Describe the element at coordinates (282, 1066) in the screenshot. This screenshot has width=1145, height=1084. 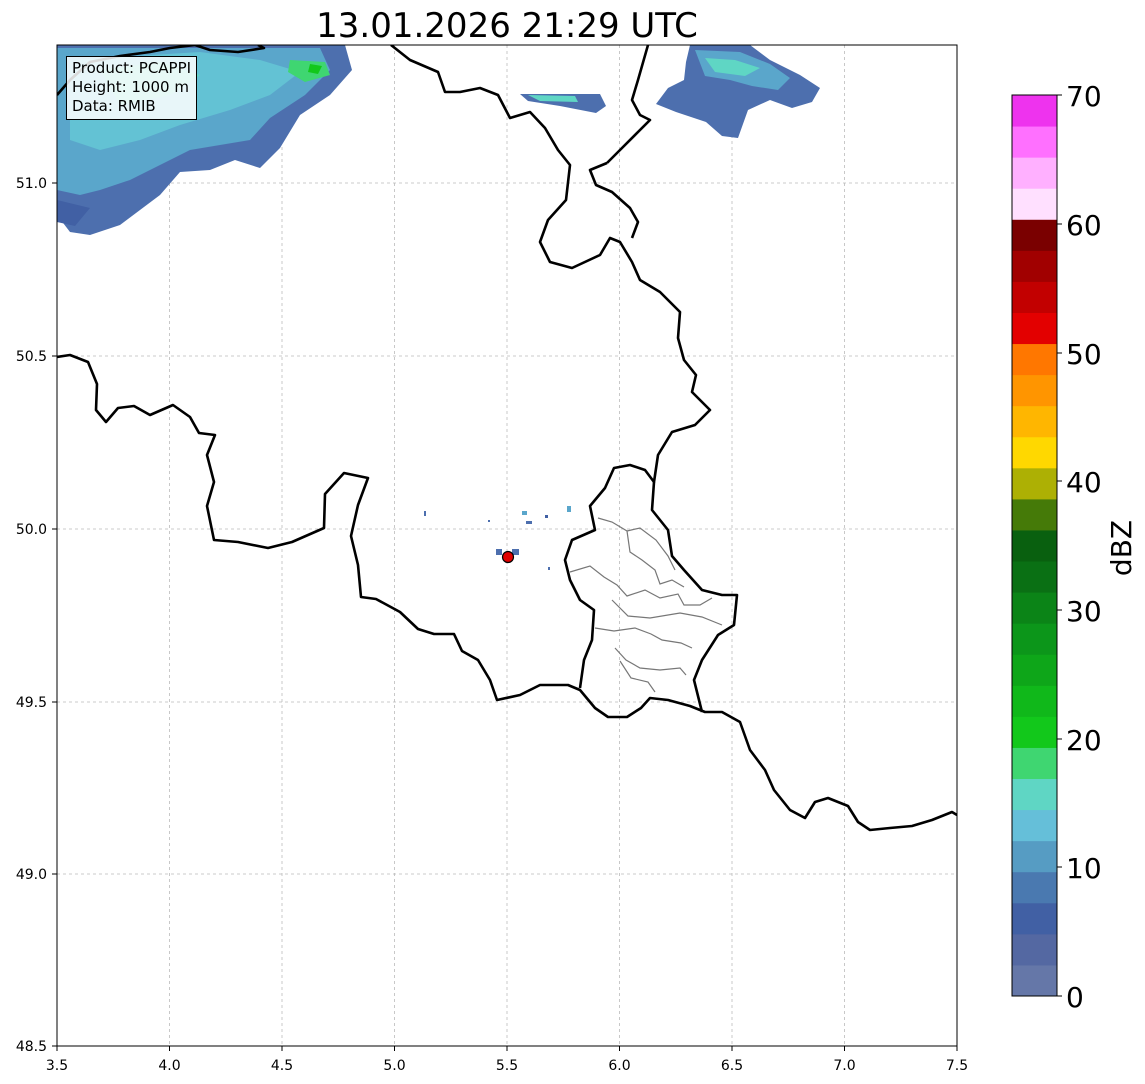
I see `x-tick-label: 4.5` at that location.